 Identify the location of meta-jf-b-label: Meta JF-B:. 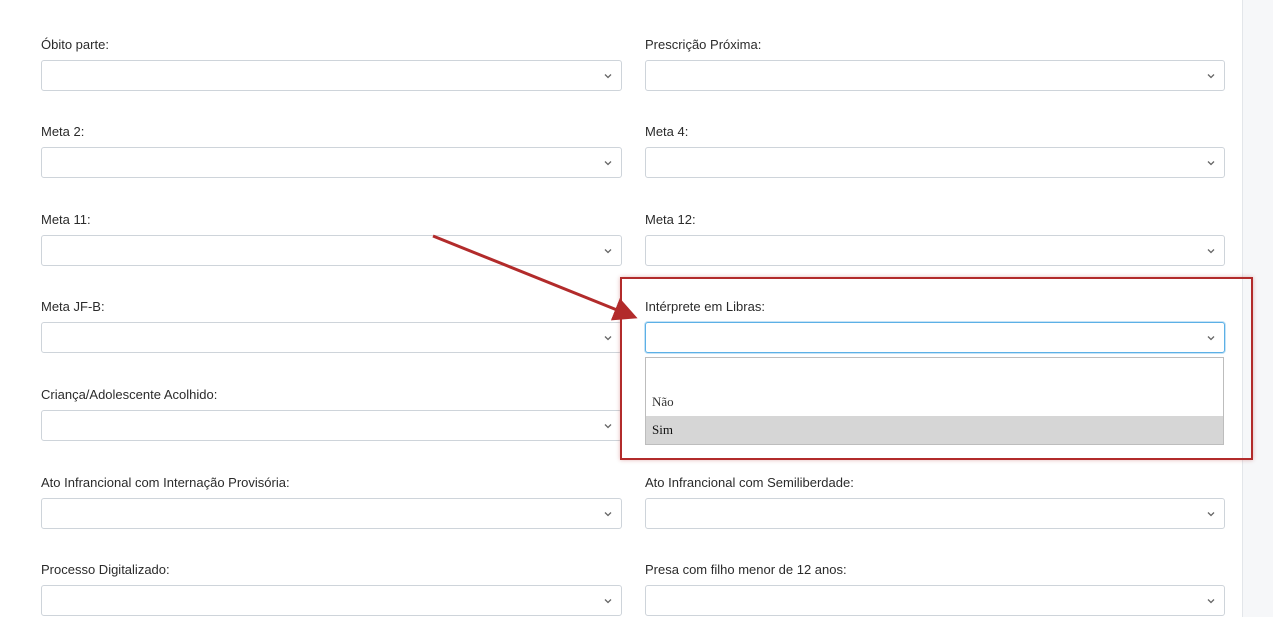
(73, 306).